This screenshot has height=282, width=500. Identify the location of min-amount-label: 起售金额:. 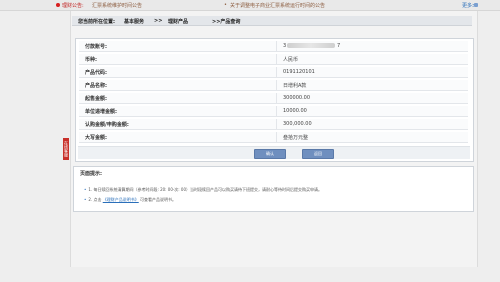
(96, 99).